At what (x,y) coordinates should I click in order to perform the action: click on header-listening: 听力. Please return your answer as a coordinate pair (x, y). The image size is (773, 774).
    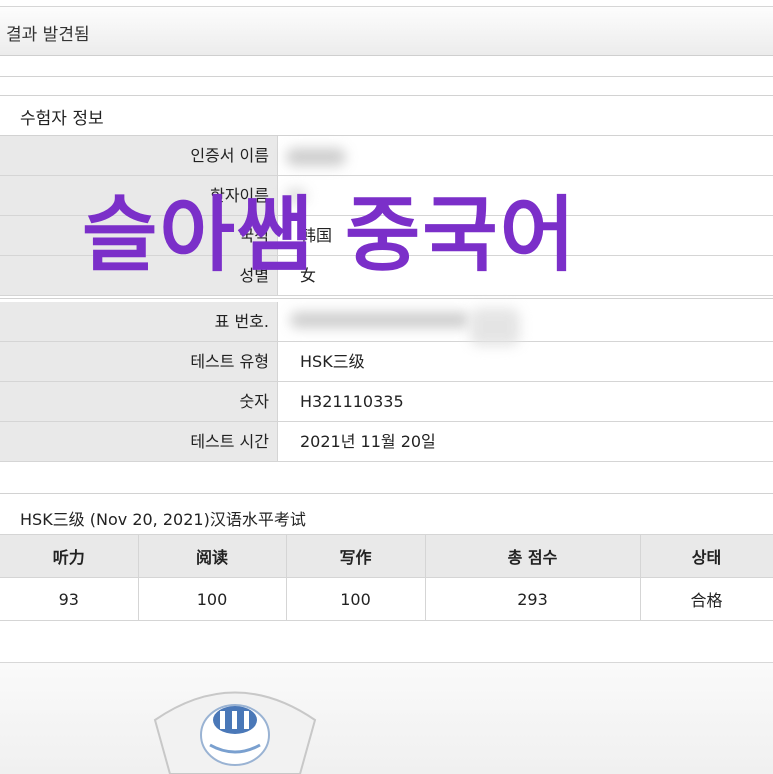
    Looking at the image, I should click on (69, 556).